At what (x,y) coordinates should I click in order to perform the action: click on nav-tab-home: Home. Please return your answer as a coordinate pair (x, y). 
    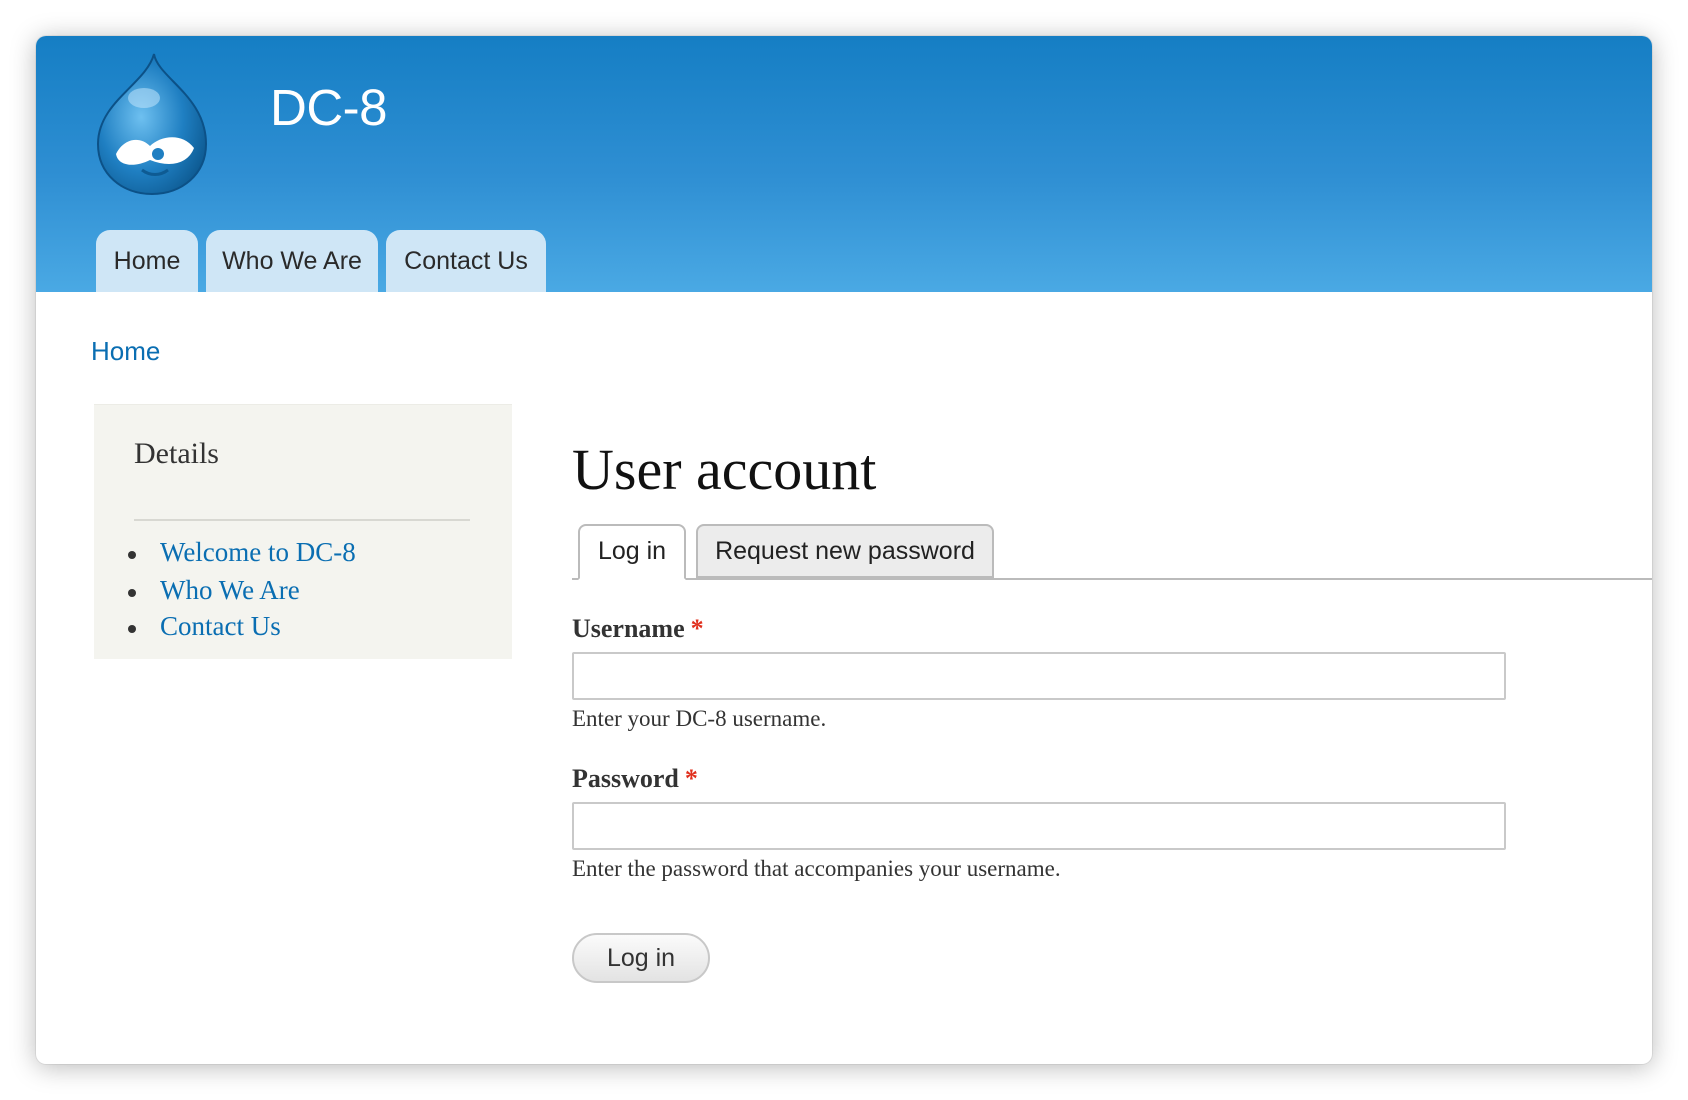
    Looking at the image, I should click on (147, 261).